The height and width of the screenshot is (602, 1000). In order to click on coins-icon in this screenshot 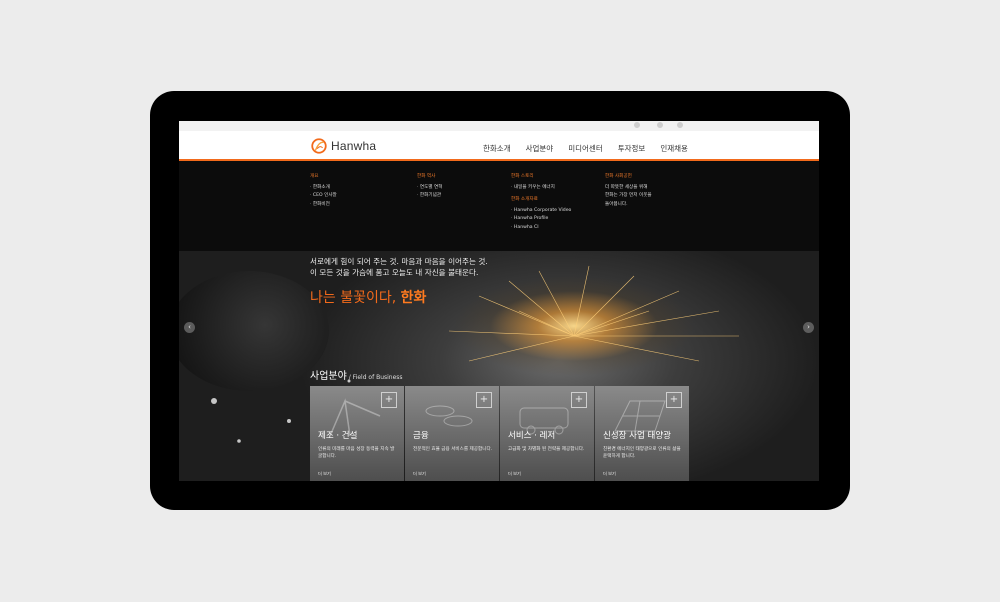, I will do `click(449, 416)`.